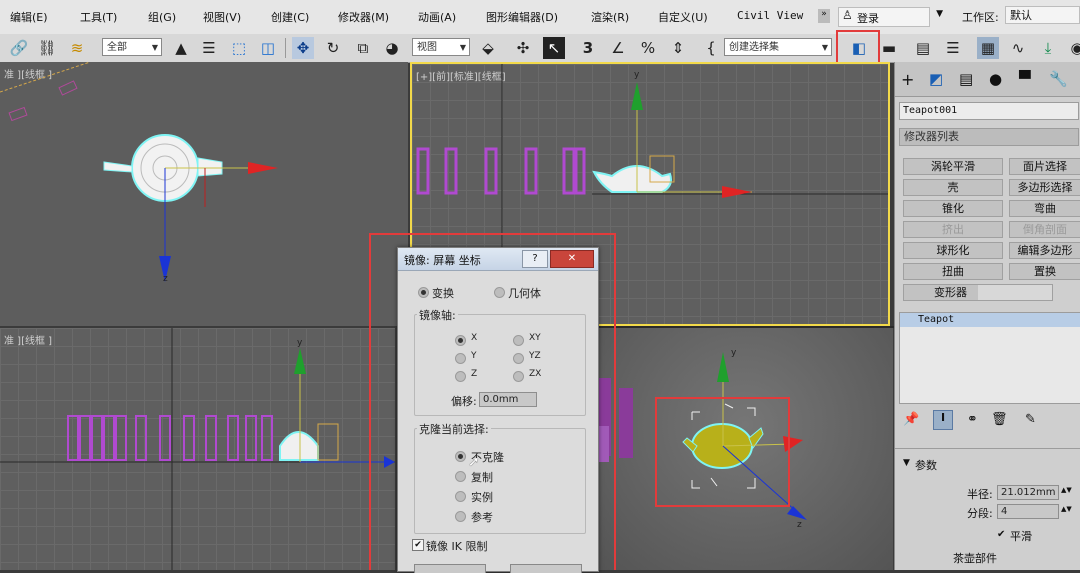  What do you see at coordinates (890, 17) in the screenshot?
I see `login-box: ♙ 登录 ▼` at bounding box center [890, 17].